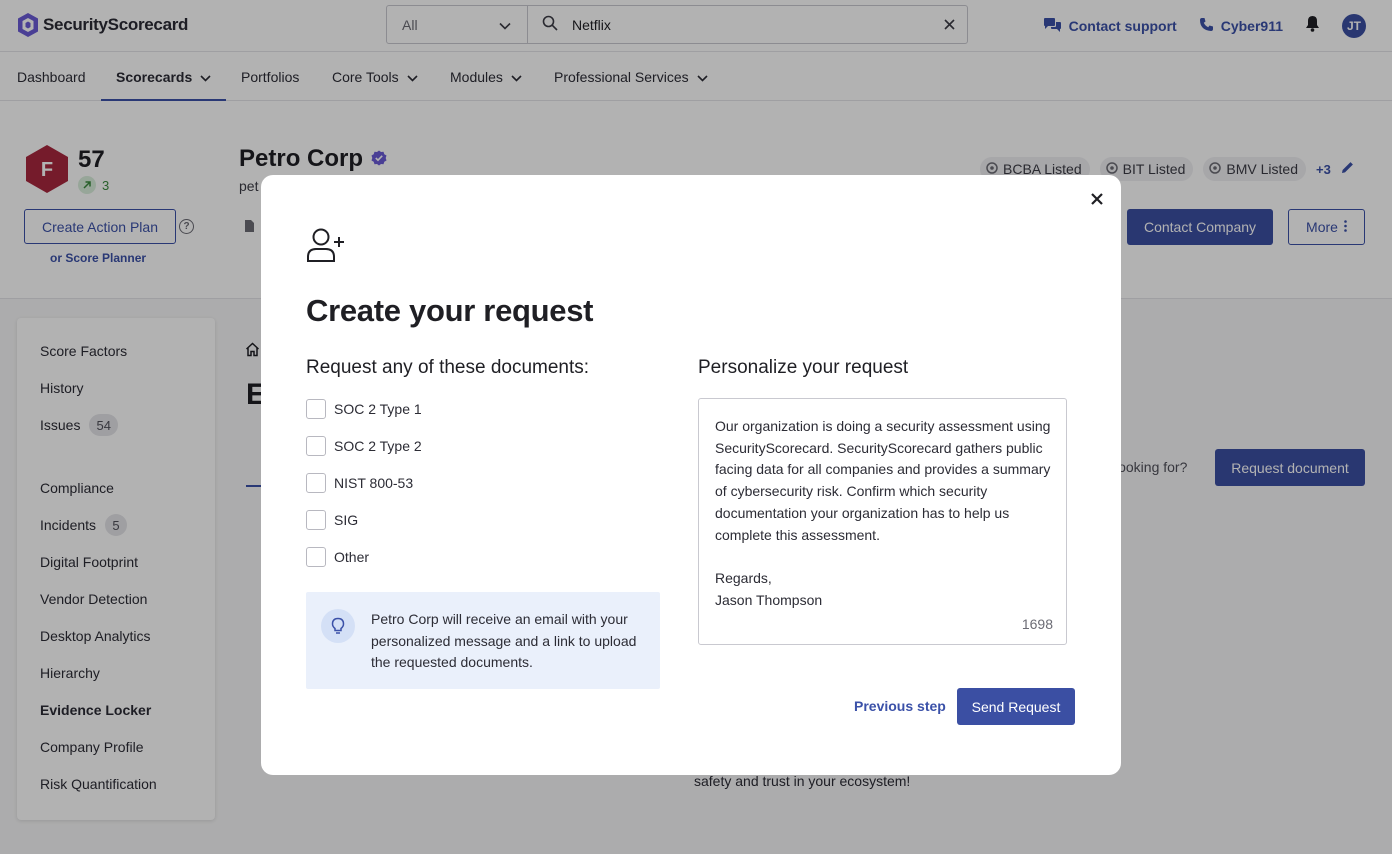  What do you see at coordinates (346, 520) in the screenshot?
I see `doc-option-label: SIG` at bounding box center [346, 520].